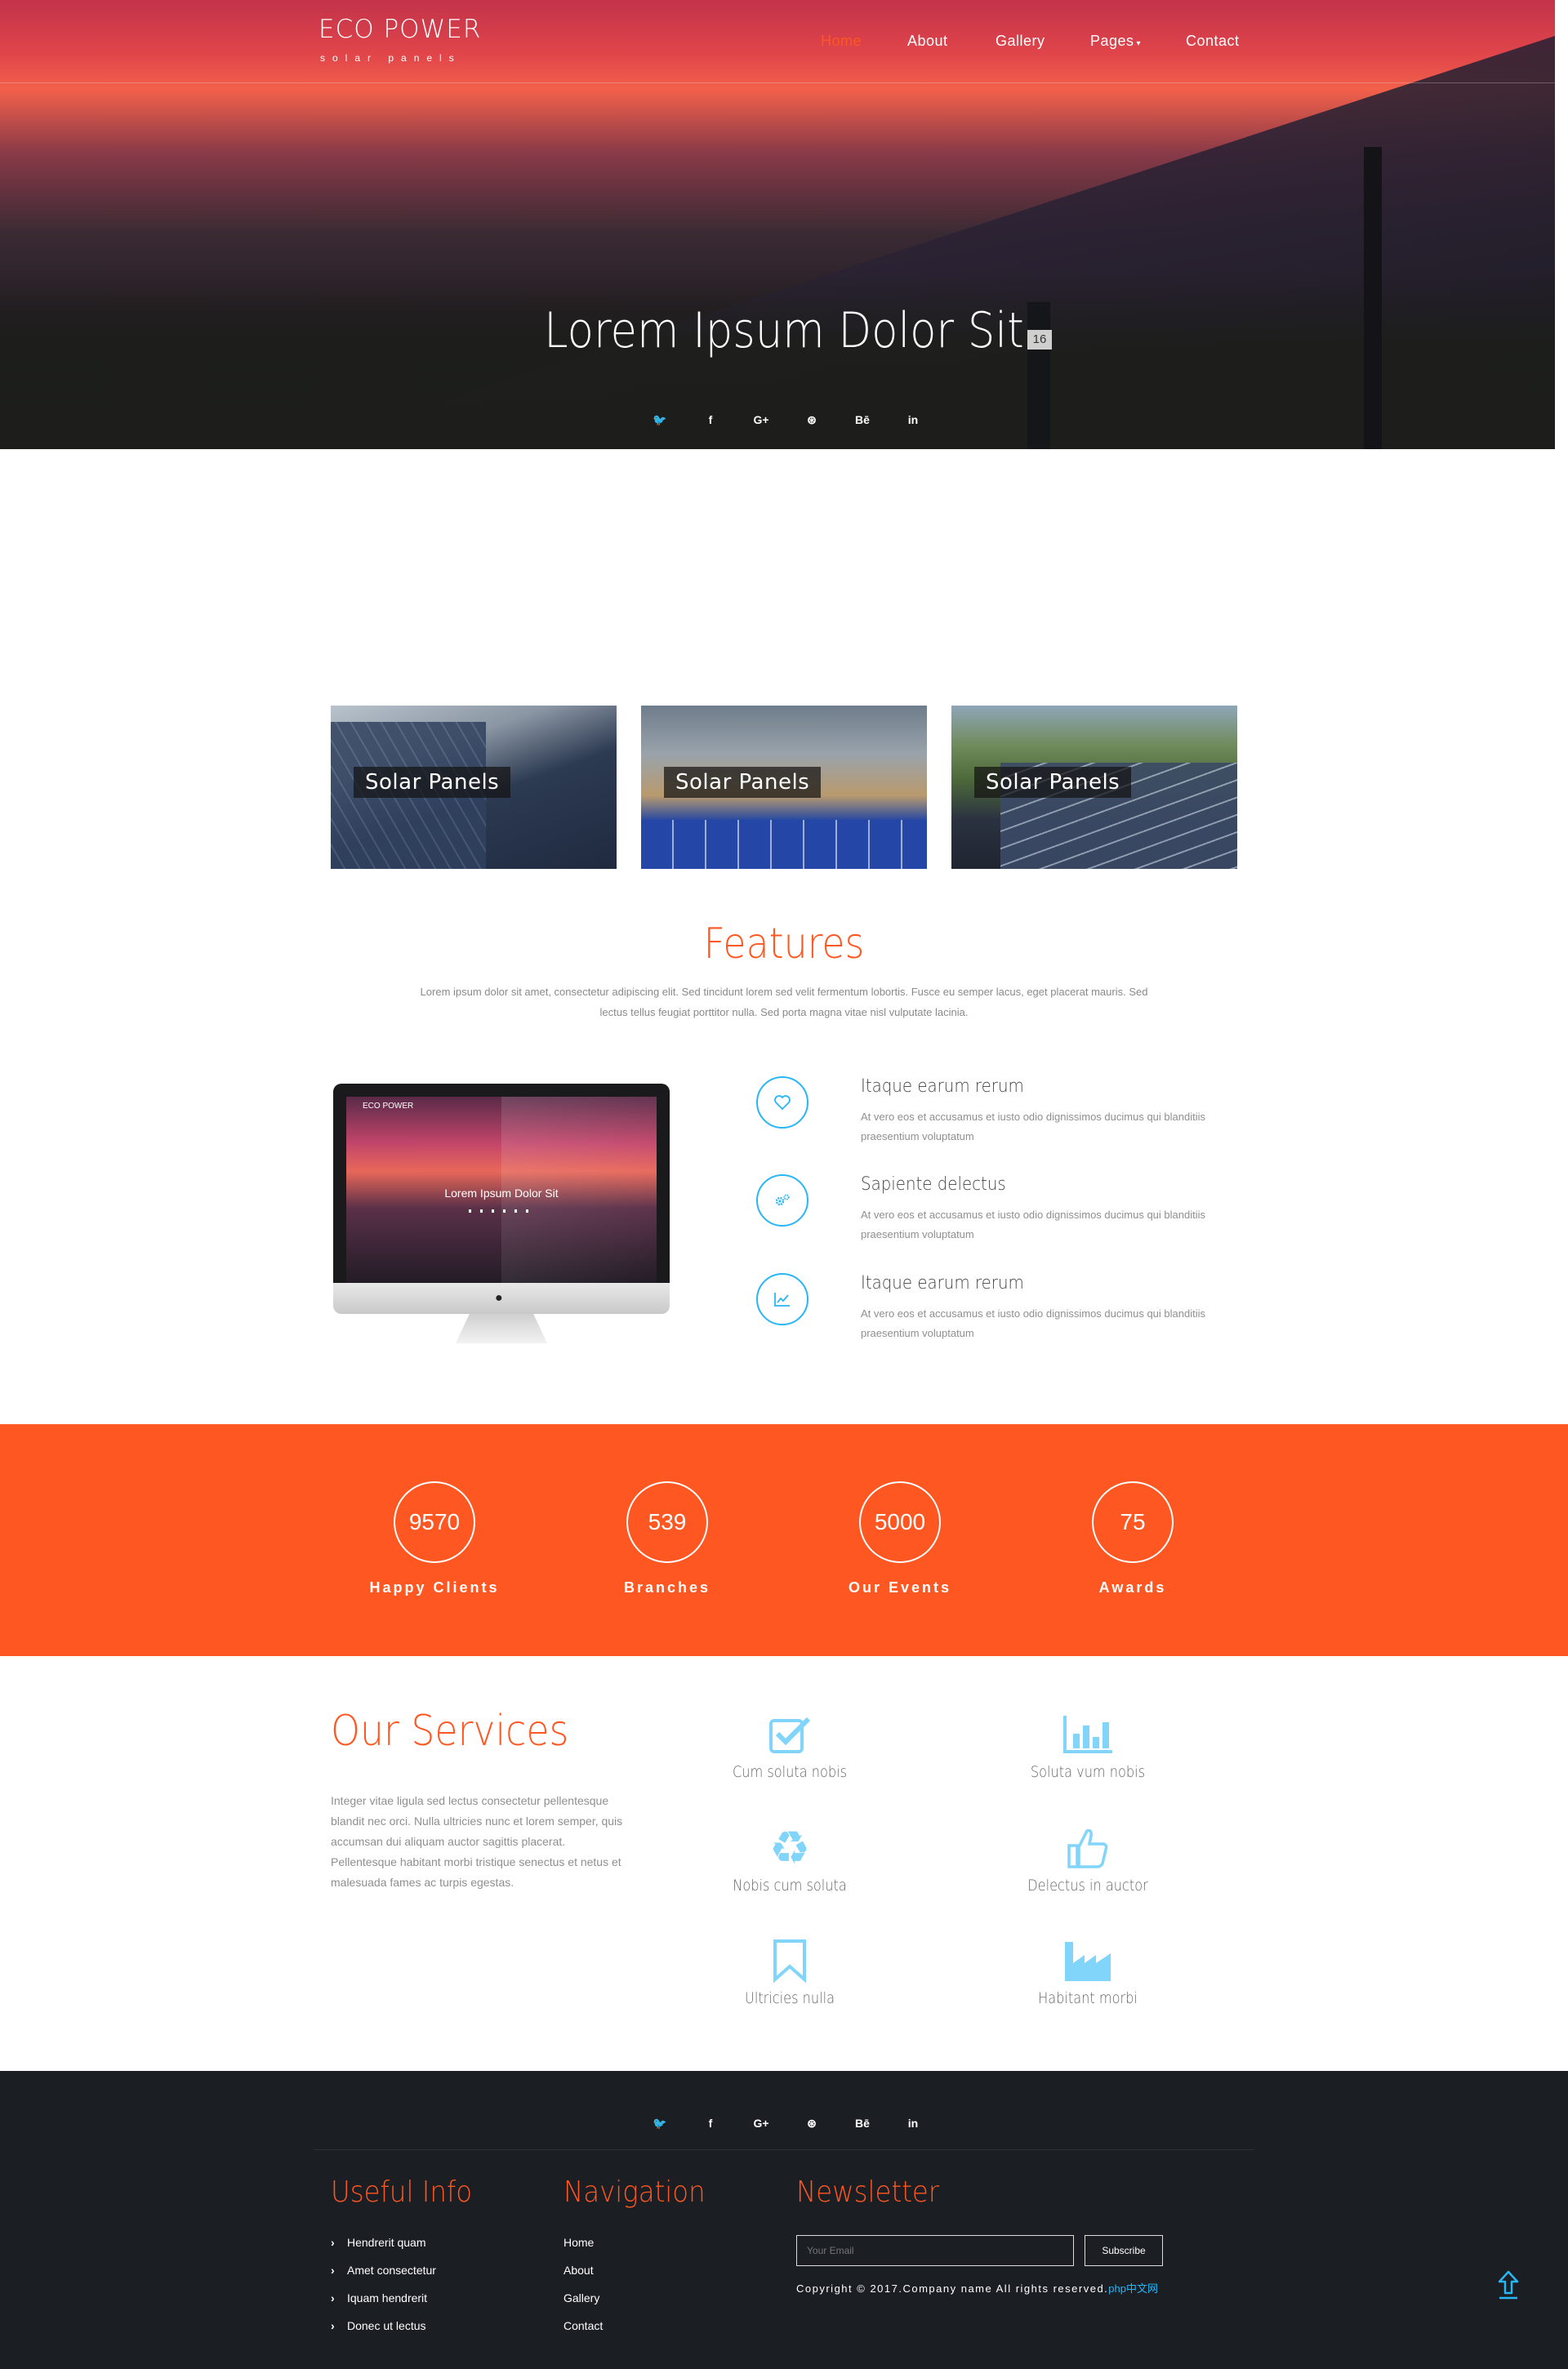 The image size is (1568, 2369). I want to click on footer-nav-about: About, so click(583, 2270).